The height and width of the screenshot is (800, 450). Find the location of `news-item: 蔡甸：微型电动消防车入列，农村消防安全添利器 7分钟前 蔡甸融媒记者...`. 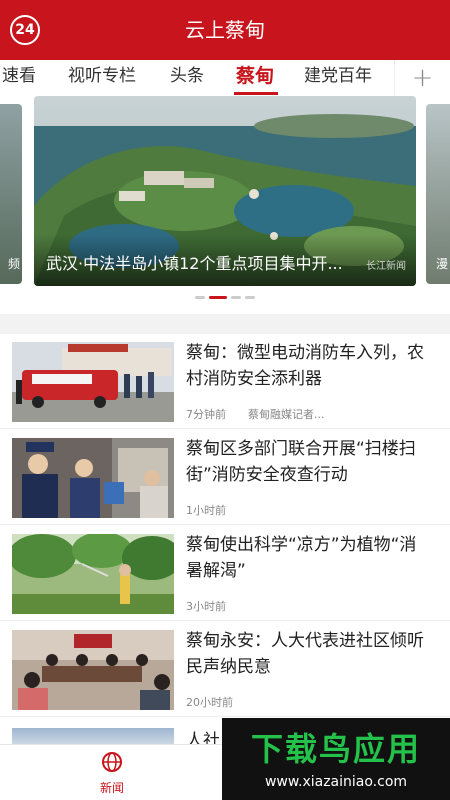

news-item: 蔡甸：微型电动消防车入列，农村消防安全添利器 7分钟前 蔡甸融媒记者... is located at coordinates (225, 381).